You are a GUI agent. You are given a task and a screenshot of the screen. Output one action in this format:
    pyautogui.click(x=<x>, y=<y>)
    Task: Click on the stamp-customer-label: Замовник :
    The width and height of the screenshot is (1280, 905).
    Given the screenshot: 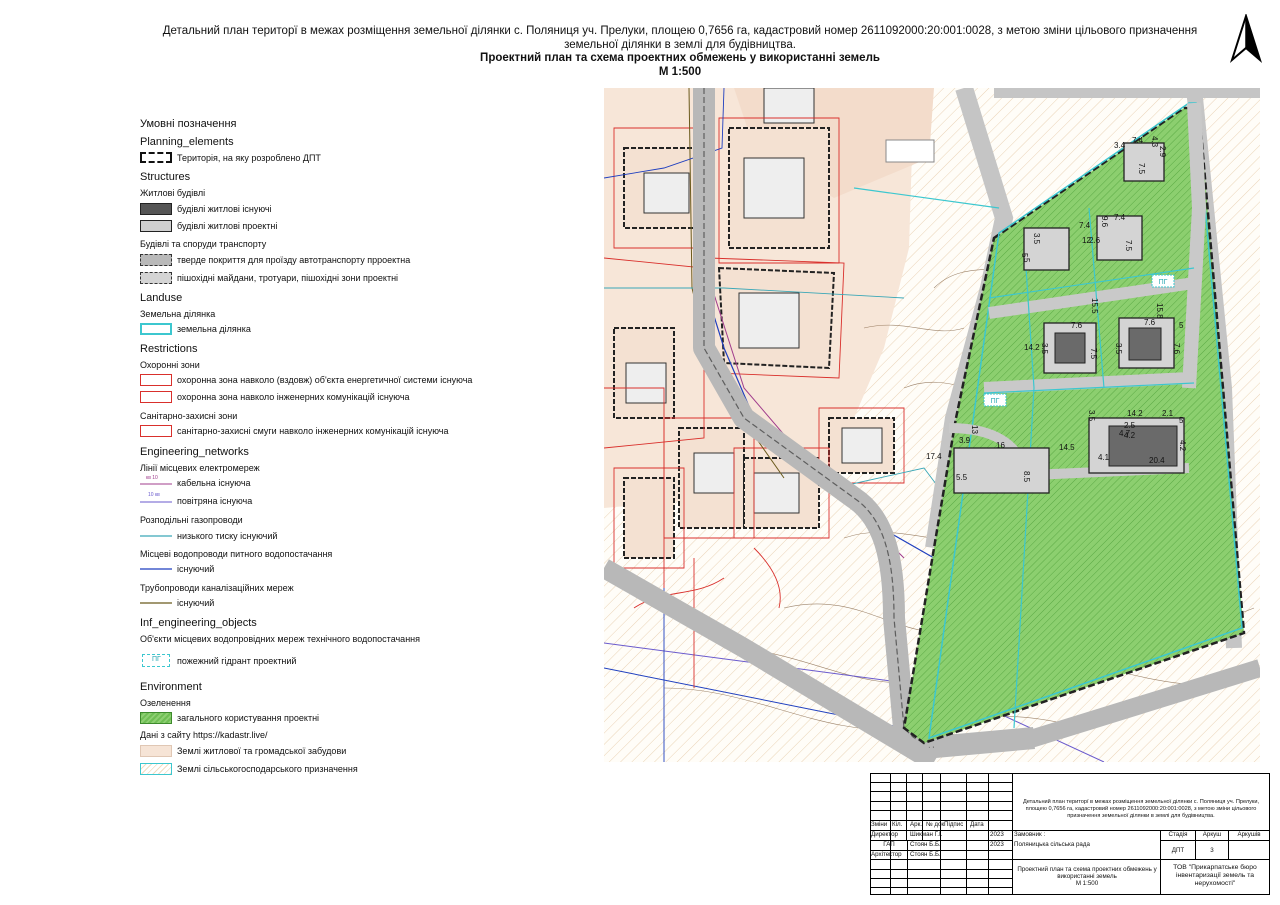 What is the action you would take?
    pyautogui.click(x=1030, y=834)
    